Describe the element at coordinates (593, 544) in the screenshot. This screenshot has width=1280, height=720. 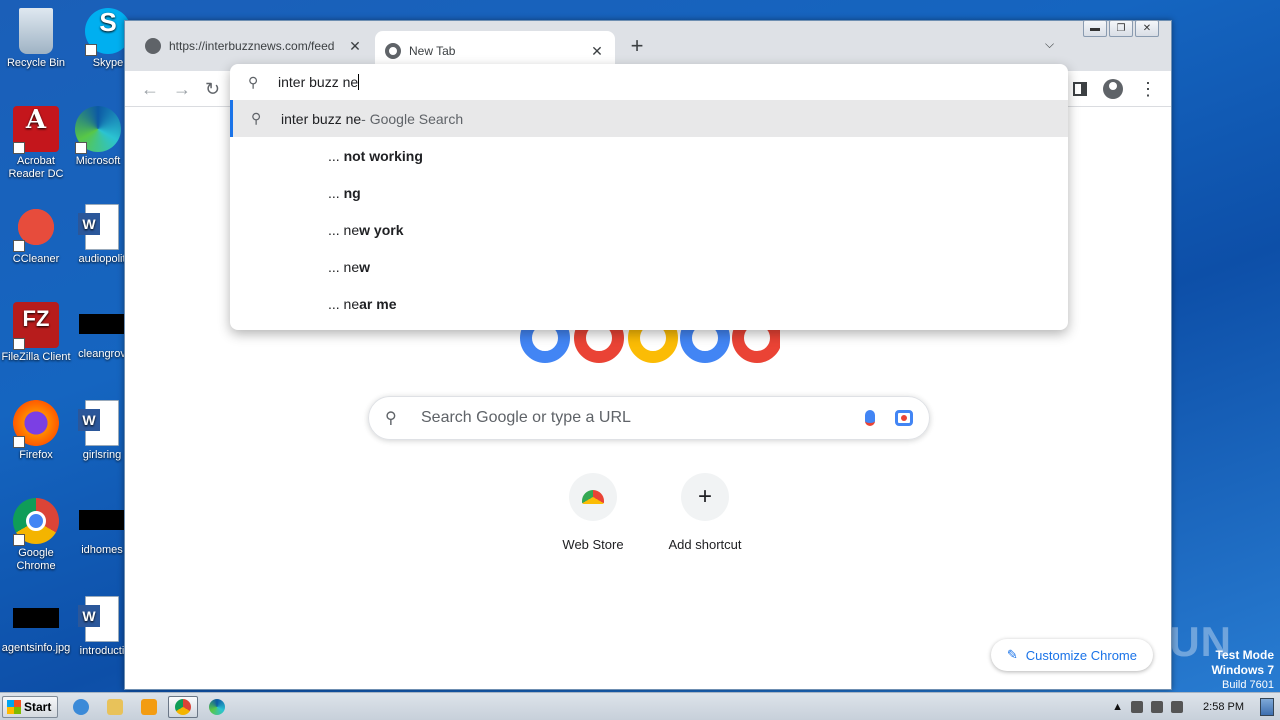
I see `shortcut-label: Web Store` at that location.